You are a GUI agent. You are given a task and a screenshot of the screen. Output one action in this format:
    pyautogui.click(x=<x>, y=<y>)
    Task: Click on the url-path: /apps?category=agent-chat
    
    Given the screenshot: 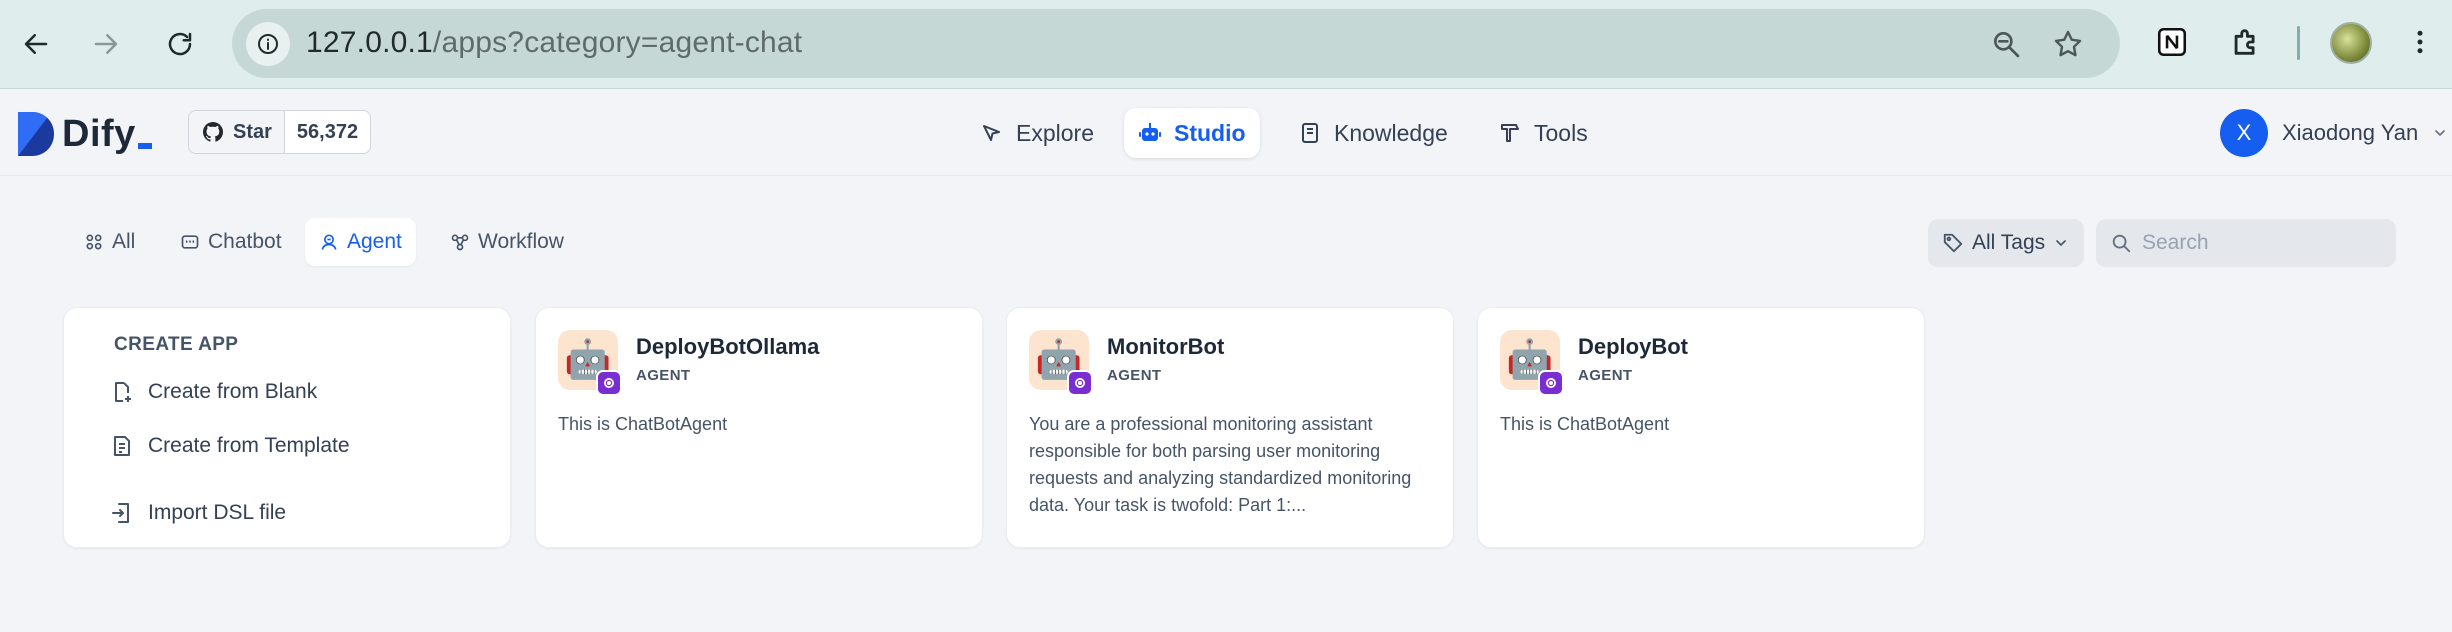 What is the action you would take?
    pyautogui.click(x=617, y=42)
    